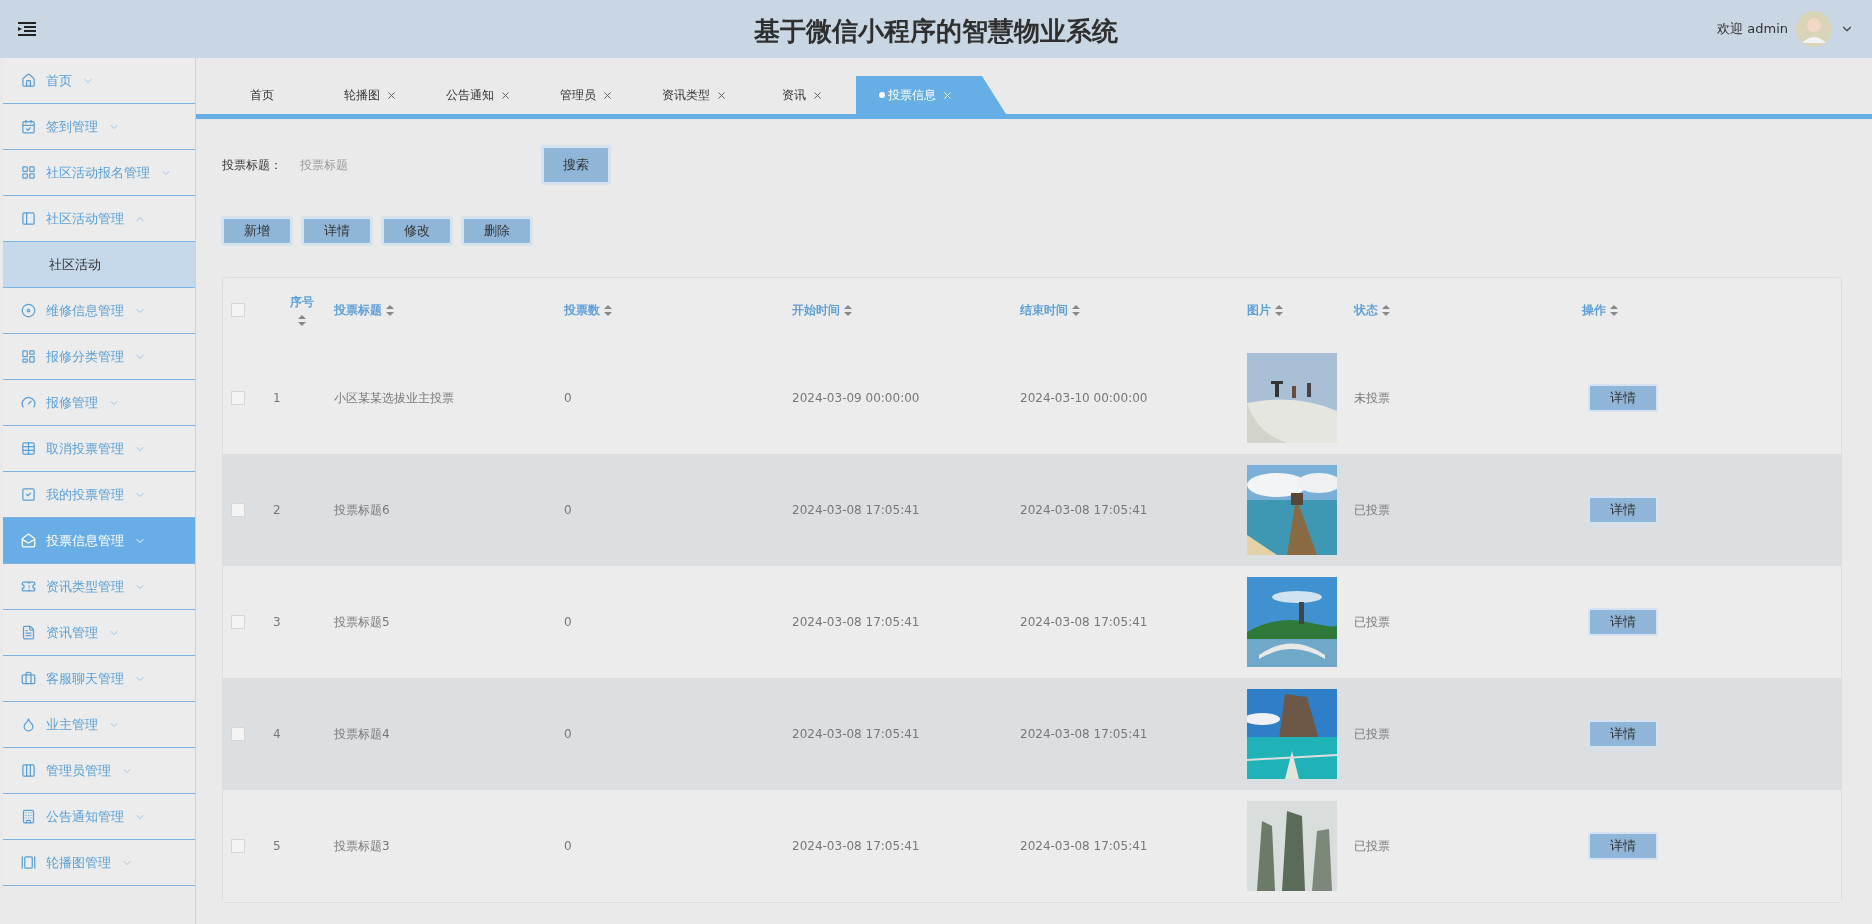 This screenshot has width=1872, height=924. What do you see at coordinates (1084, 398) in the screenshot?
I see `table-cell-text: 2024-03-10 00:00:00` at bounding box center [1084, 398].